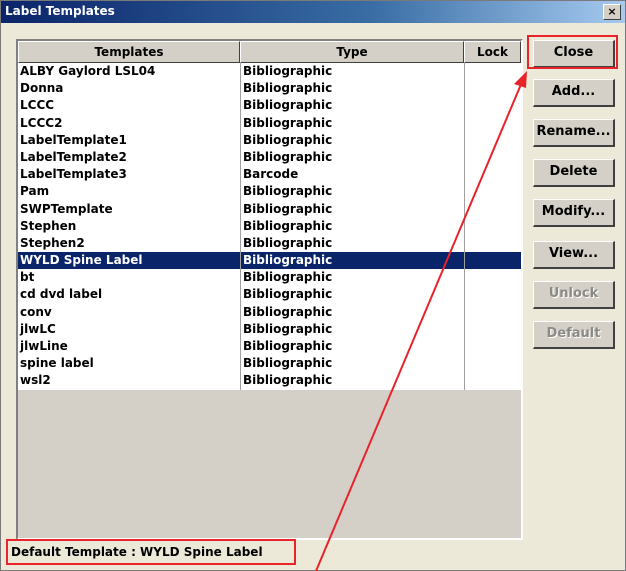  What do you see at coordinates (81, 260) in the screenshot?
I see `template-name-cell: WYLD Spine Label` at bounding box center [81, 260].